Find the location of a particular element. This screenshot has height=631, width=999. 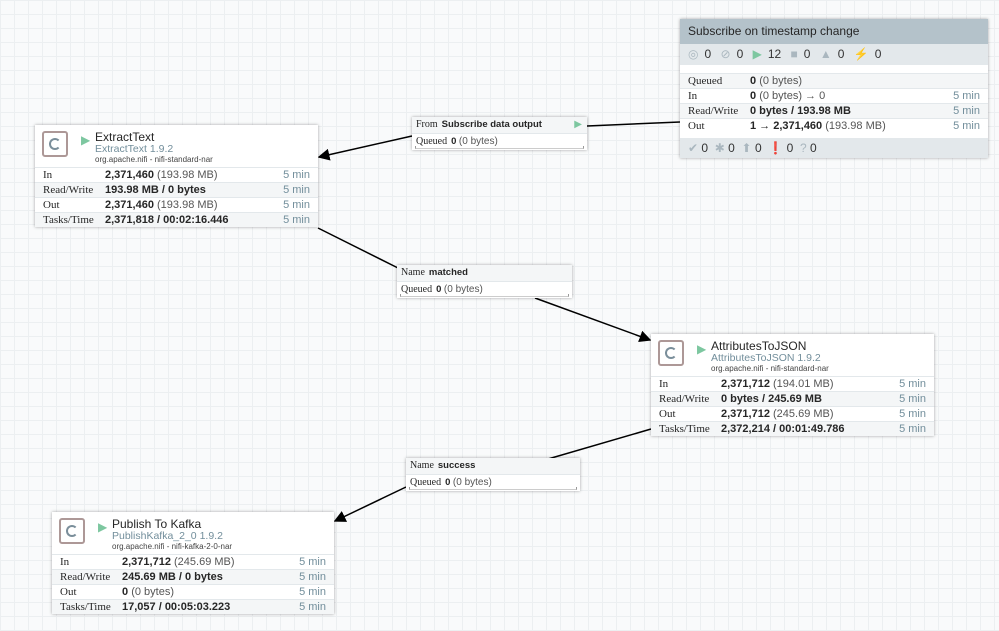

sync-failure-icon: ? is located at coordinates (803, 148).